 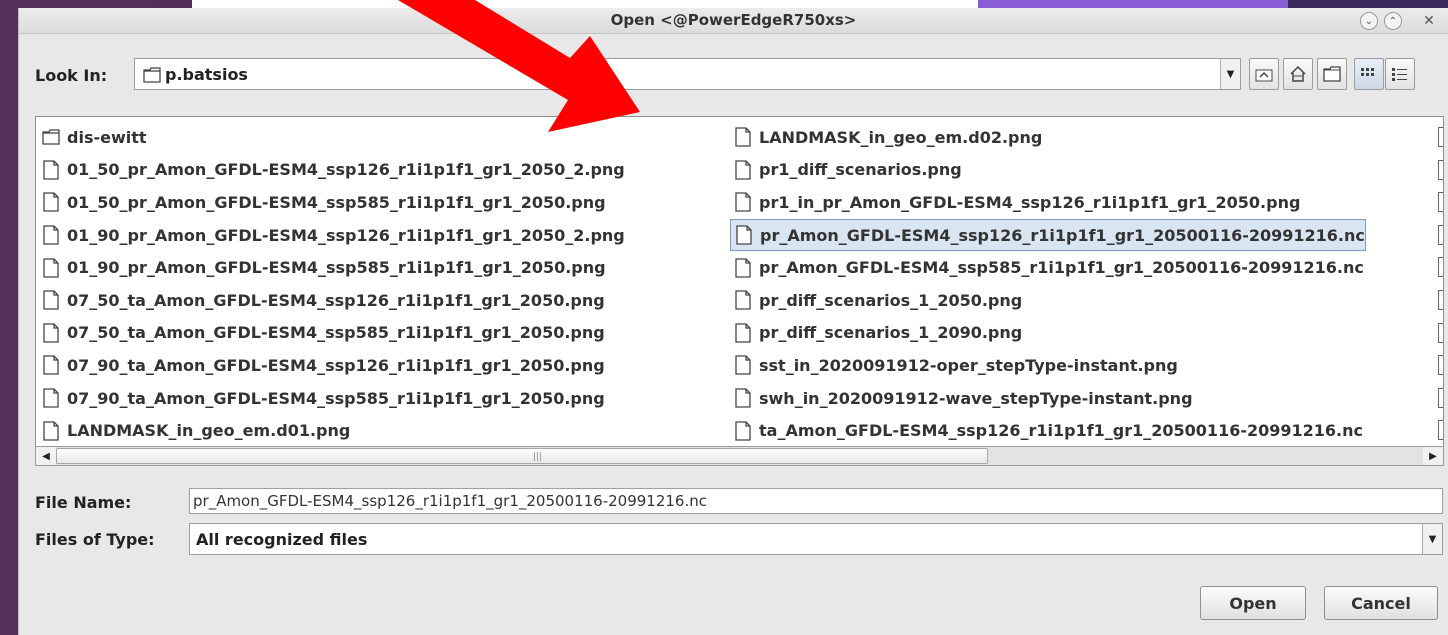 I want to click on background-accent-dark, so click(x=1368, y=4).